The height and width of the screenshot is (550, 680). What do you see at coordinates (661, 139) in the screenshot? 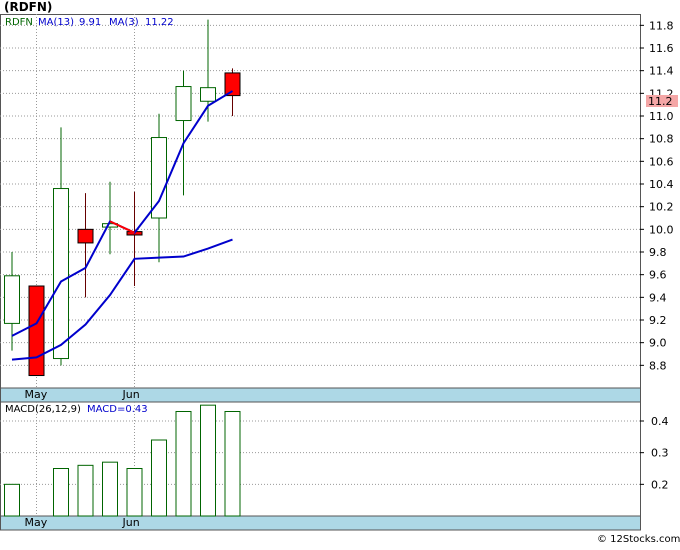
I see `price-tick-label: 10.8` at bounding box center [661, 139].